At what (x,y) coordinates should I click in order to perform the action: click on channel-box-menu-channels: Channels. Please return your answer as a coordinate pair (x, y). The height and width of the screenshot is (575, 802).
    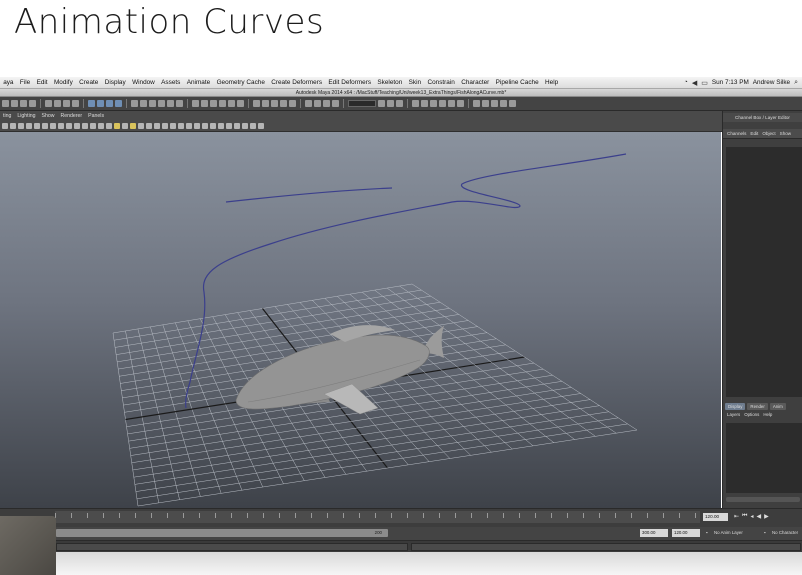
    Looking at the image, I should click on (736, 133).